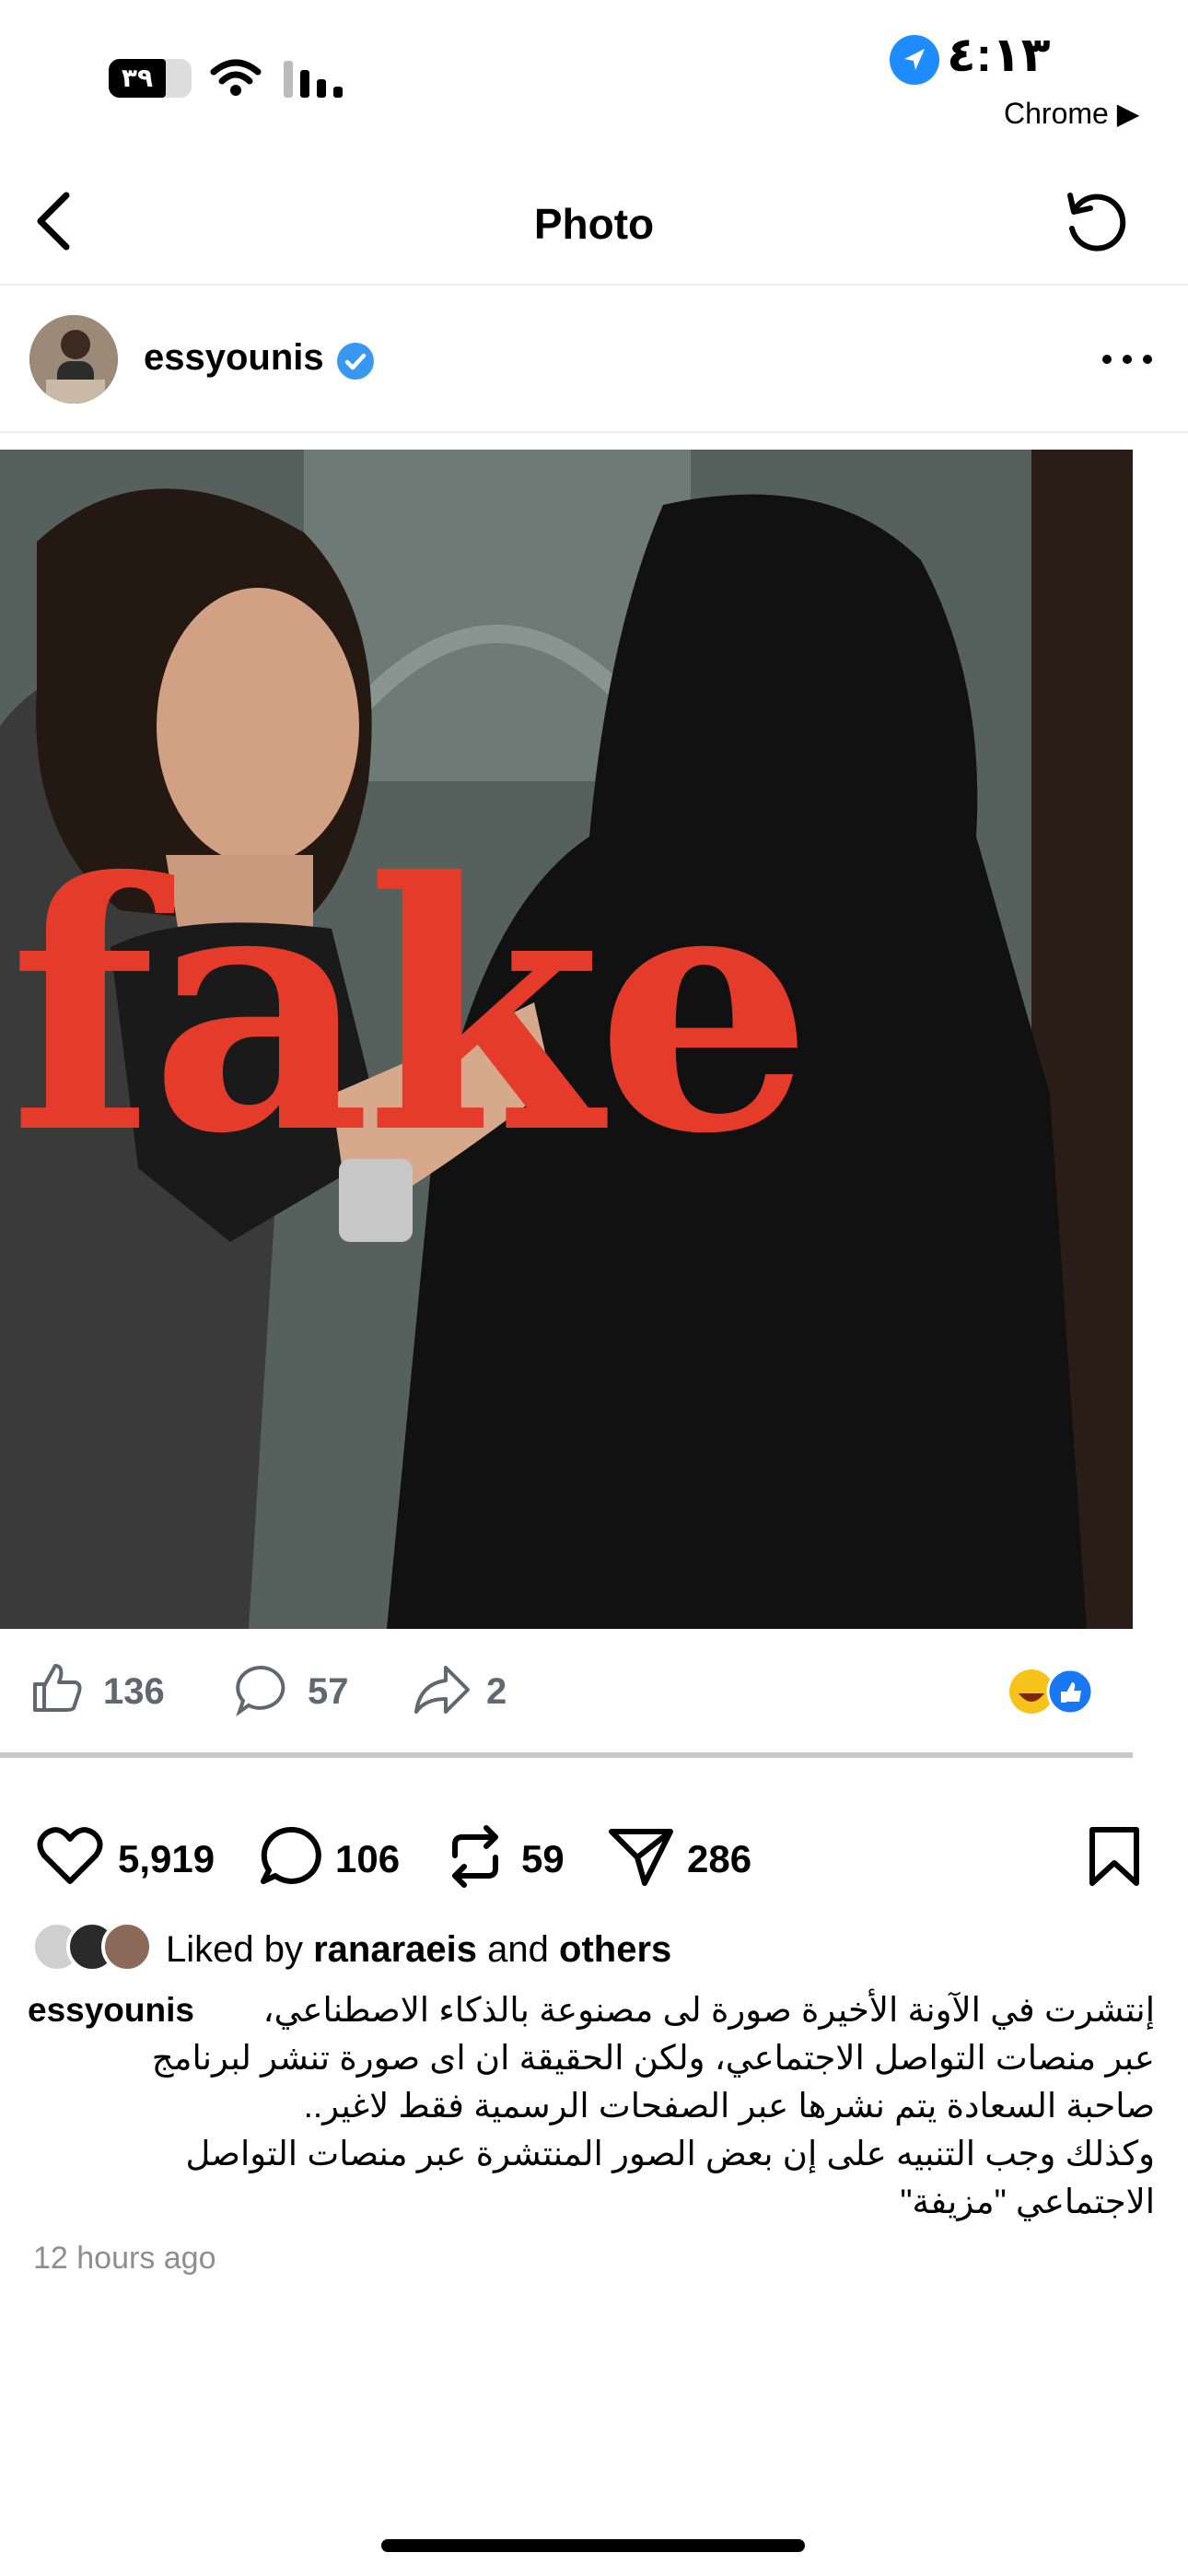 The height and width of the screenshot is (2576, 1188). Describe the element at coordinates (134, 1691) in the screenshot. I see `embedded-like-count: 136` at that location.